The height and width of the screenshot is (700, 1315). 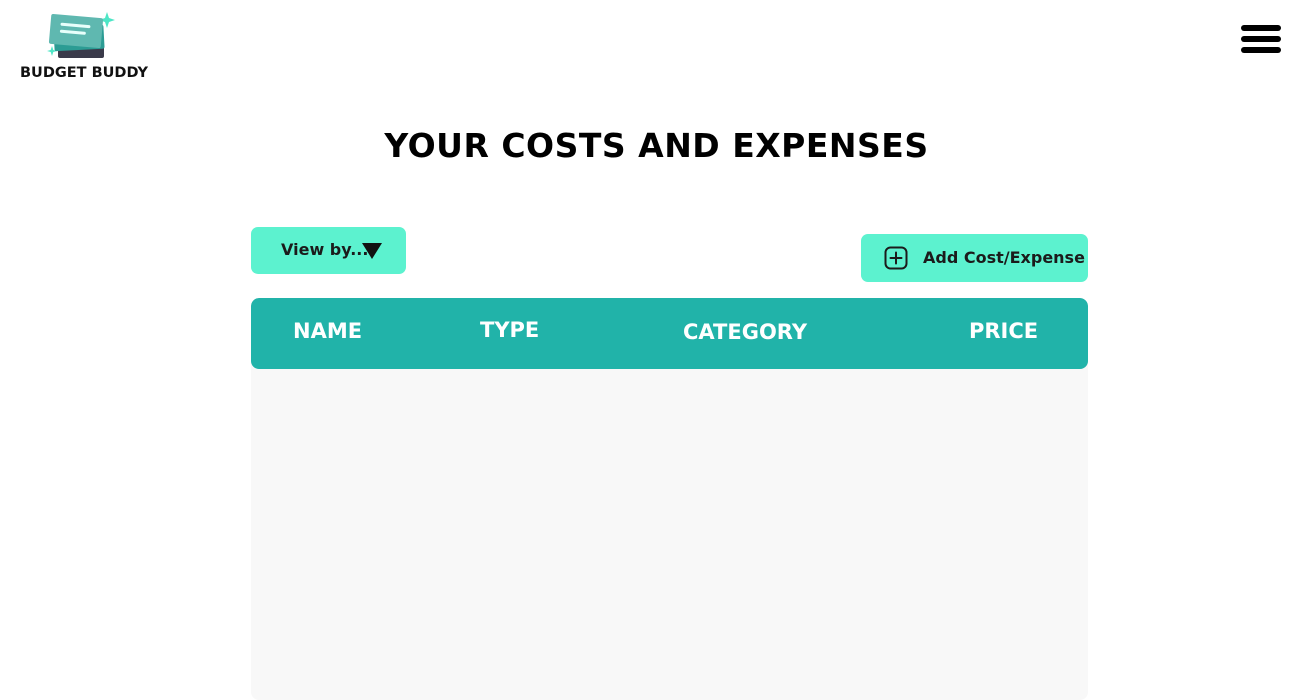 What do you see at coordinates (327, 331) in the screenshot?
I see `column-header-name: NAME` at bounding box center [327, 331].